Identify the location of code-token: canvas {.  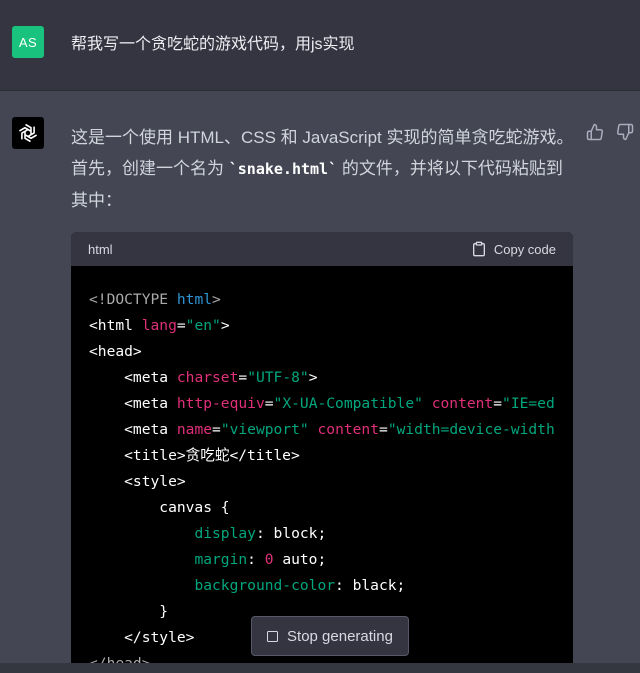
(159, 507).